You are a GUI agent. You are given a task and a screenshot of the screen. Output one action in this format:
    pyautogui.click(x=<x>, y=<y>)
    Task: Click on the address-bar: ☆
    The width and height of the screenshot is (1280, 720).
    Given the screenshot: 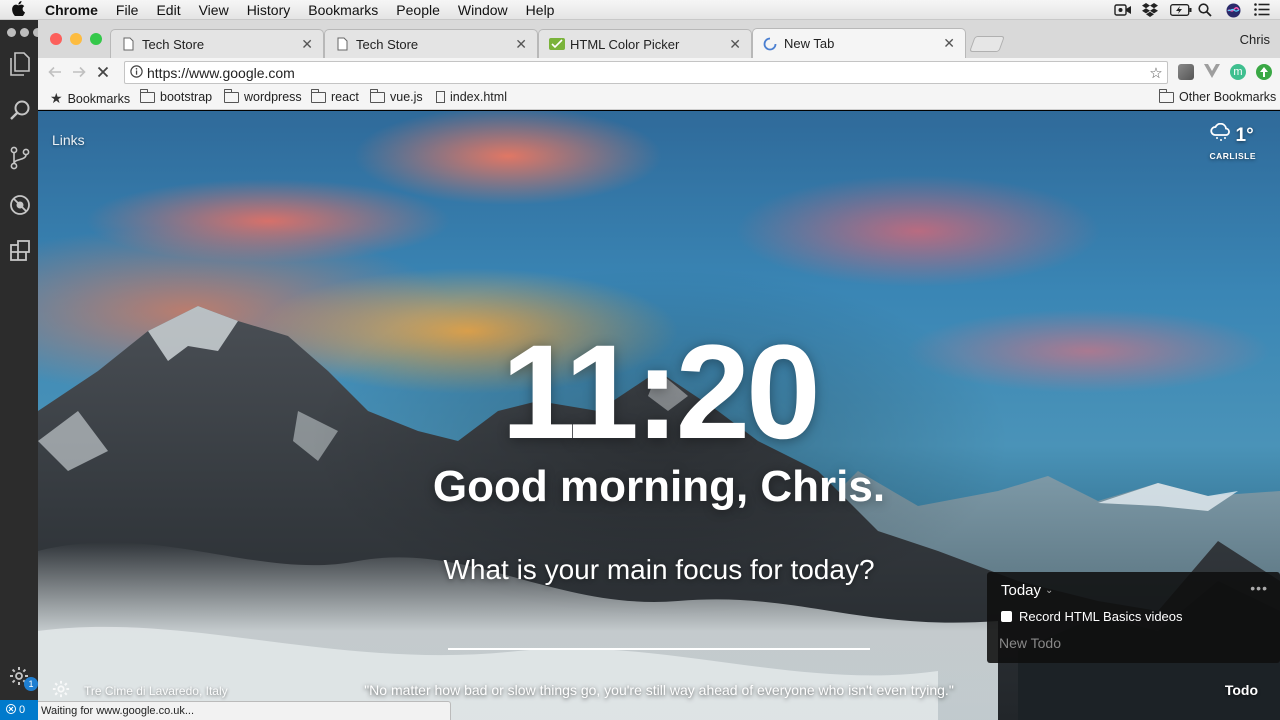 What is the action you would take?
    pyautogui.click(x=646, y=72)
    